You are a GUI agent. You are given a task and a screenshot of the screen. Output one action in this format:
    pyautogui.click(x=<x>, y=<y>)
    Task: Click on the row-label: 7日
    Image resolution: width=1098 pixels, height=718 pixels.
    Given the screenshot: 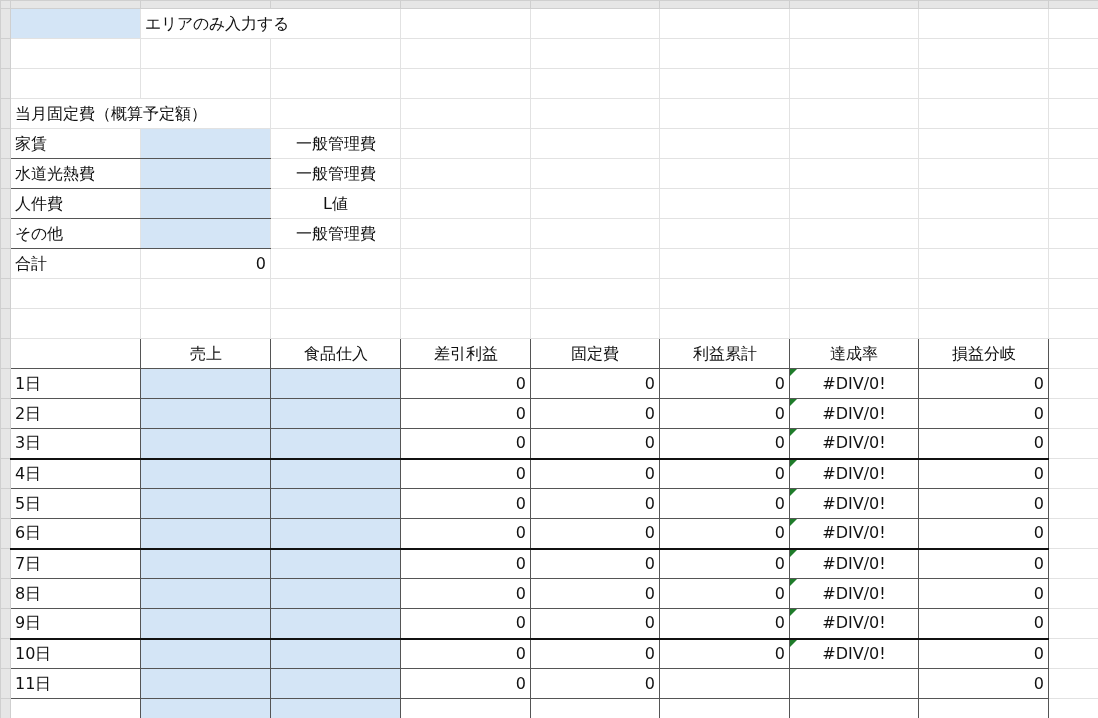 What is the action you would take?
    pyautogui.click(x=75, y=563)
    